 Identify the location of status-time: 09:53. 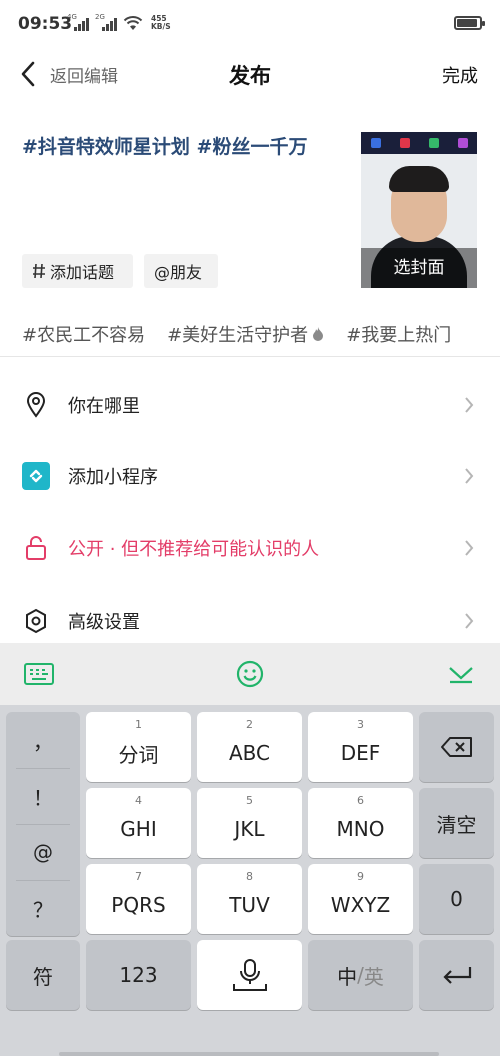
(45, 24).